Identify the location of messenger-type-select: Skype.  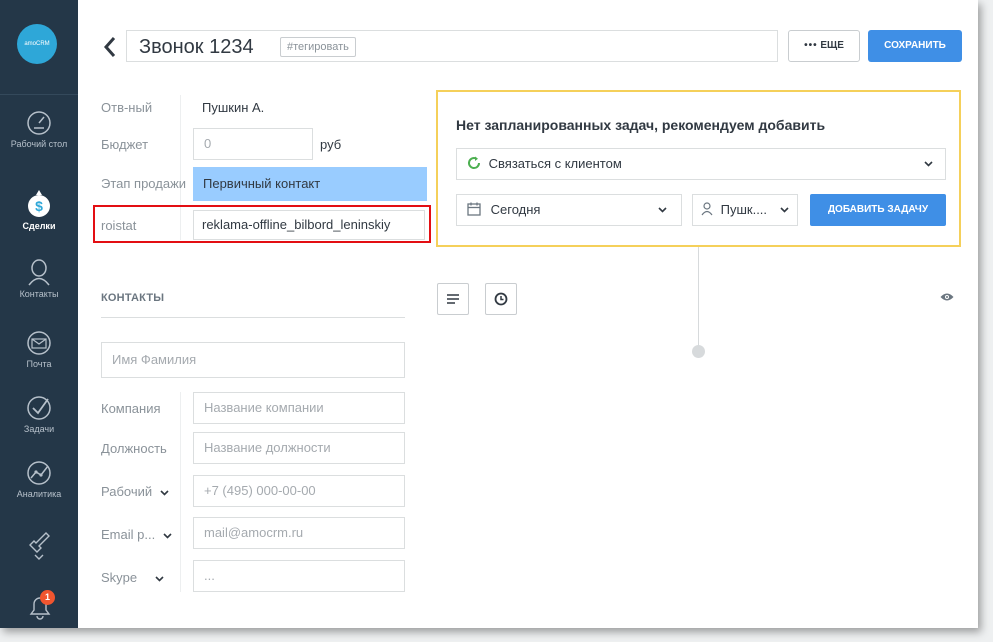
(132, 577).